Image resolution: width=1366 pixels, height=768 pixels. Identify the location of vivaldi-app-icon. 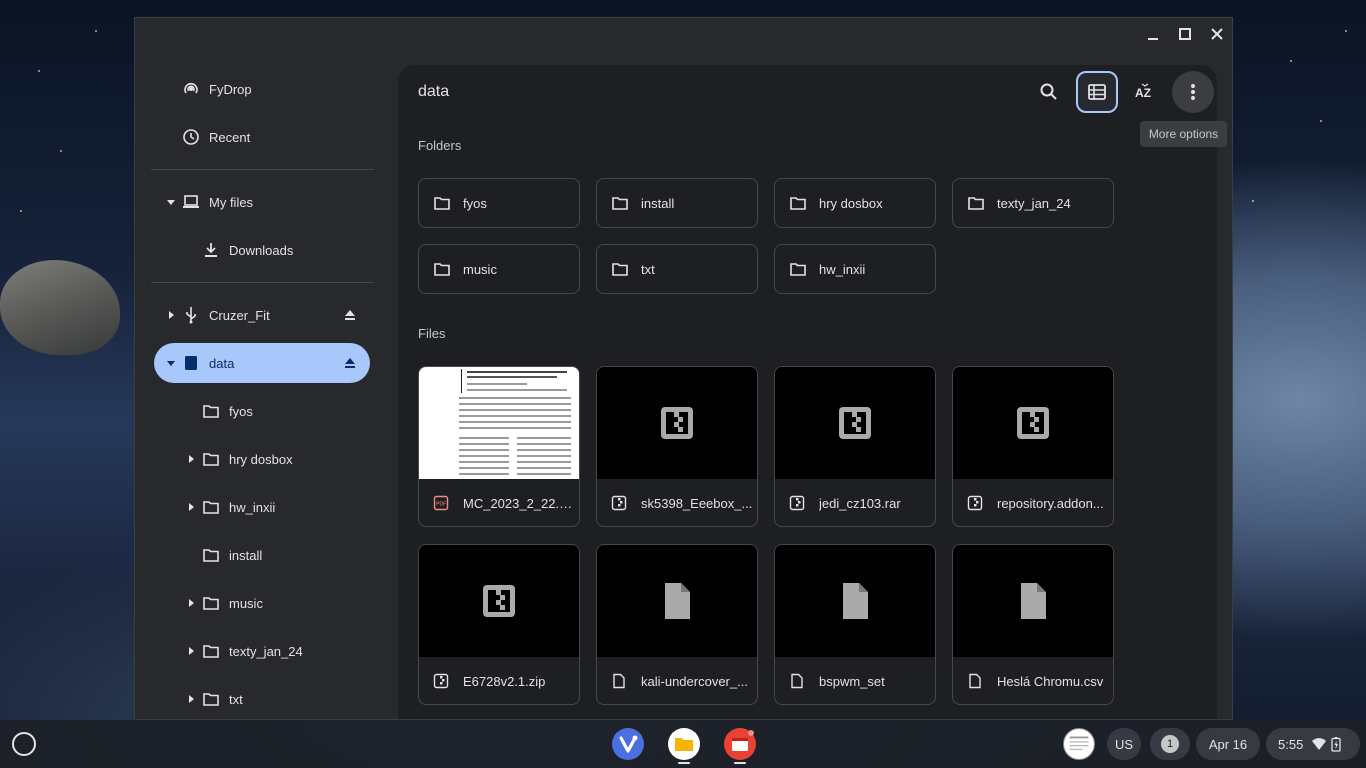
(628, 744).